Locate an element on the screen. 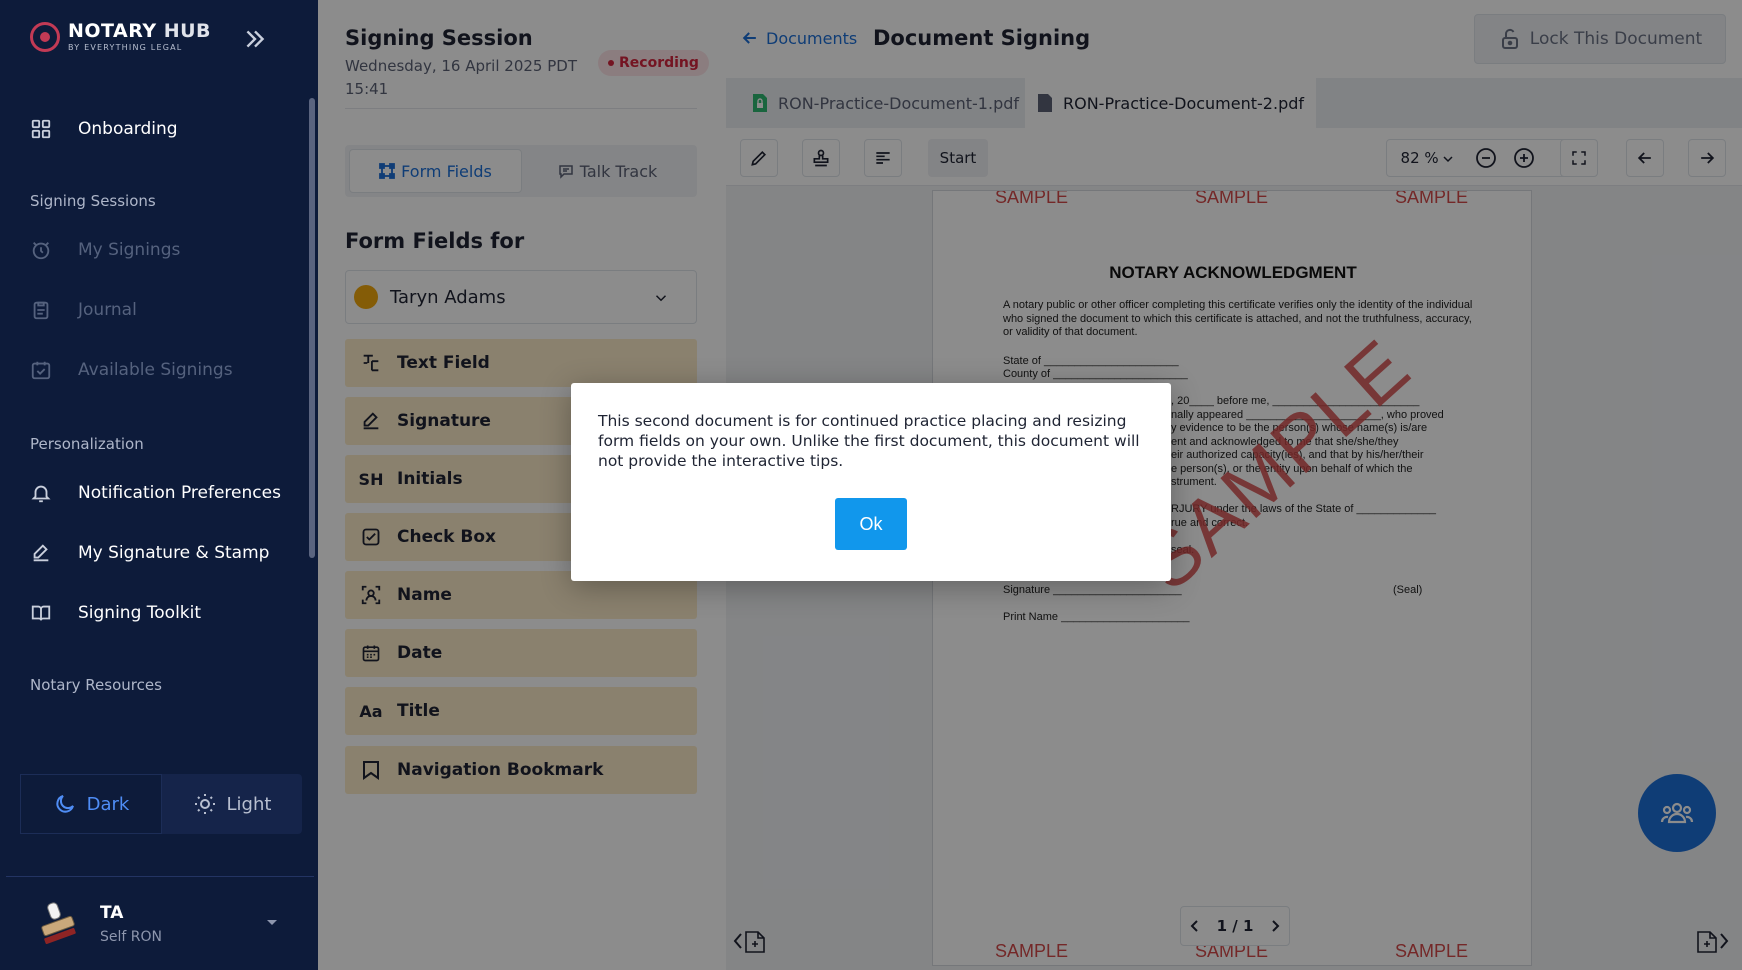  sidebar-item-onboarding: Onboarding is located at coordinates (104, 129).